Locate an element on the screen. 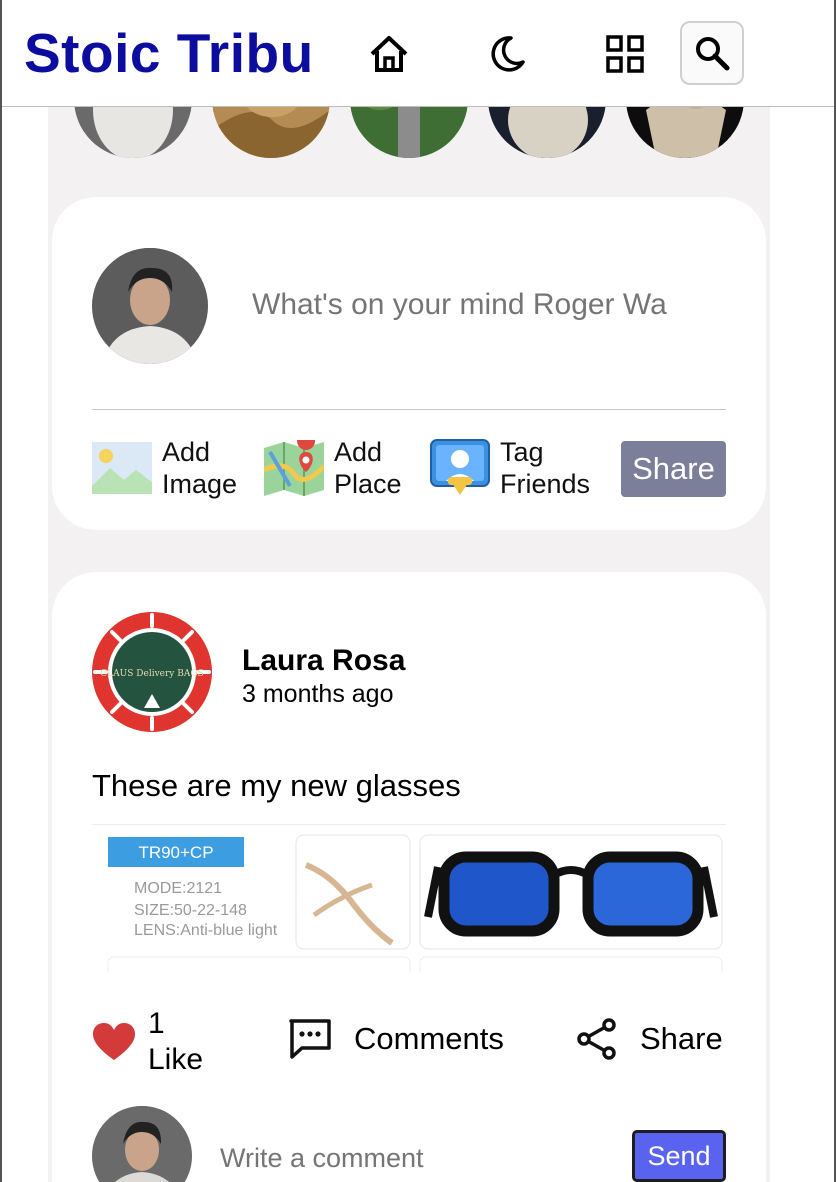 Image resolution: width=836 pixels, height=1182 pixels. author-name: Laura Rosa is located at coordinates (323, 661).